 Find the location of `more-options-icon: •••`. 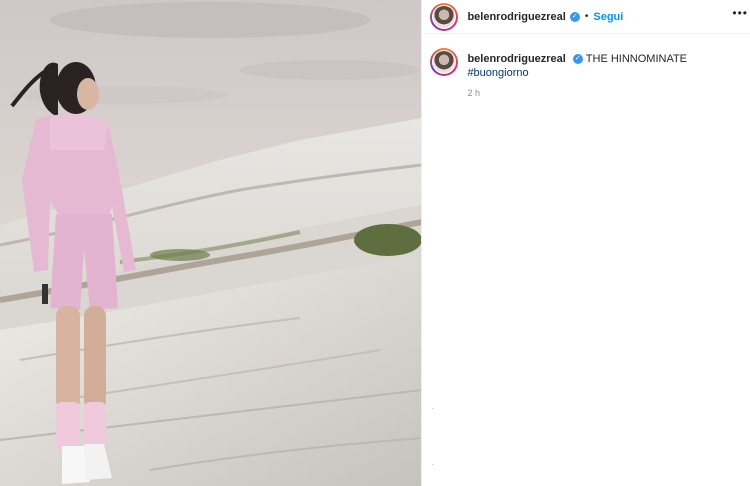

more-options-icon: ••• is located at coordinates (740, 13).